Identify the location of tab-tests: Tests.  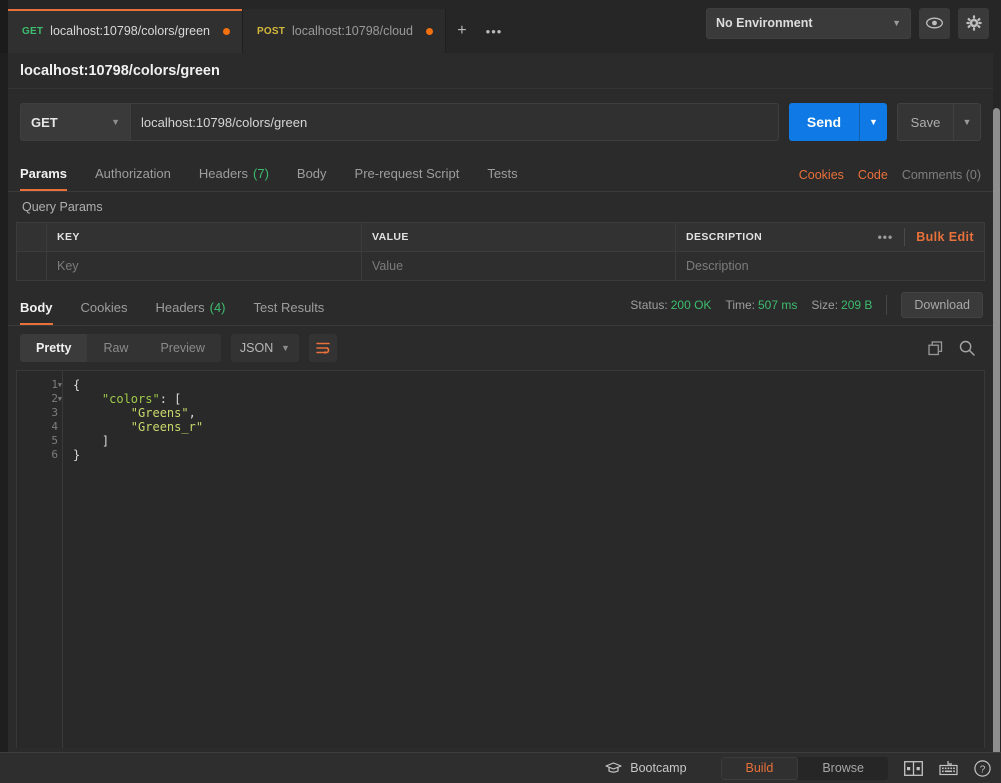
(502, 173).